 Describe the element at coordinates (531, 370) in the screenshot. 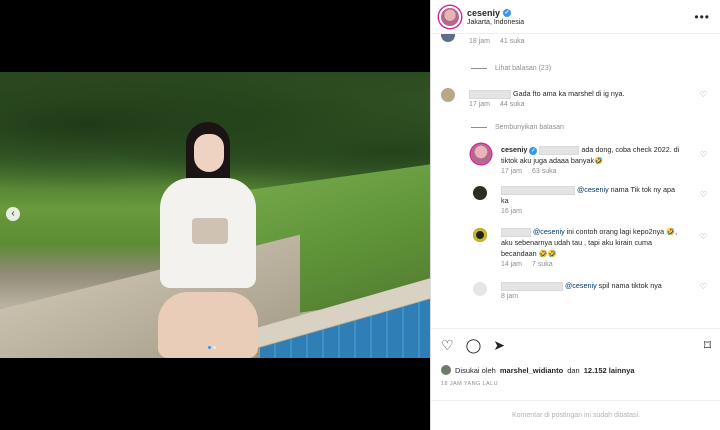

I see `liked-by-user: marshel_widianto` at that location.